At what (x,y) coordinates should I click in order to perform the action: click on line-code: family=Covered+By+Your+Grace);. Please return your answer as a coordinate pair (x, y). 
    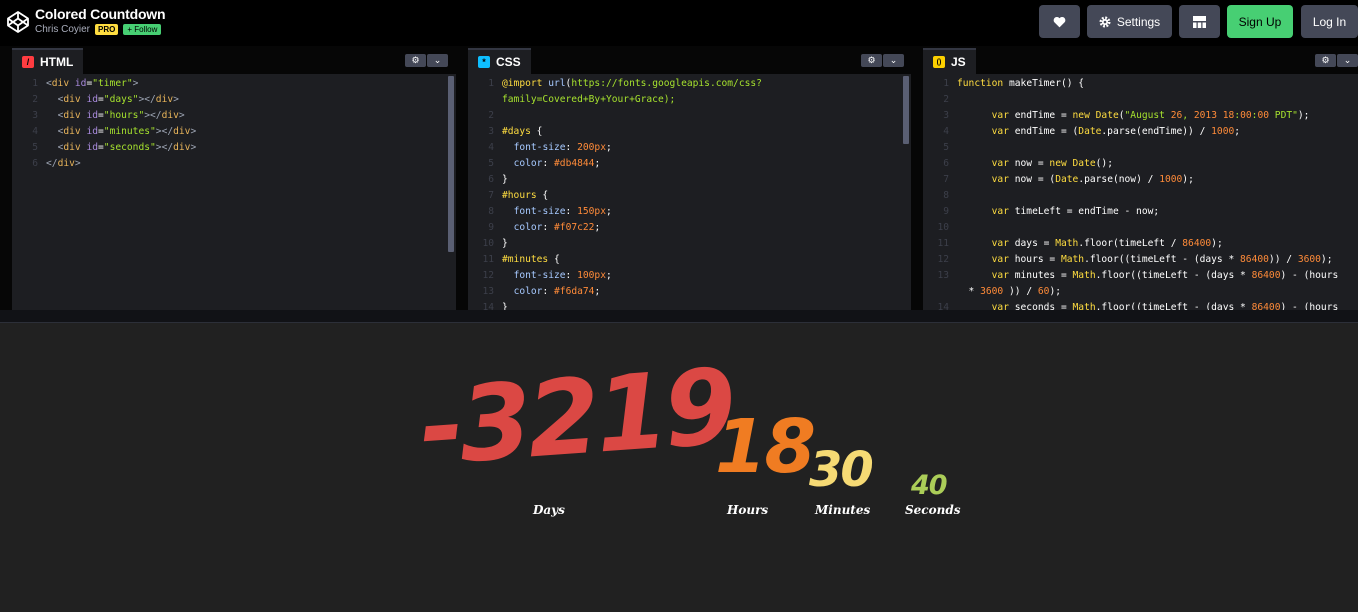
    Looking at the image, I should click on (589, 99).